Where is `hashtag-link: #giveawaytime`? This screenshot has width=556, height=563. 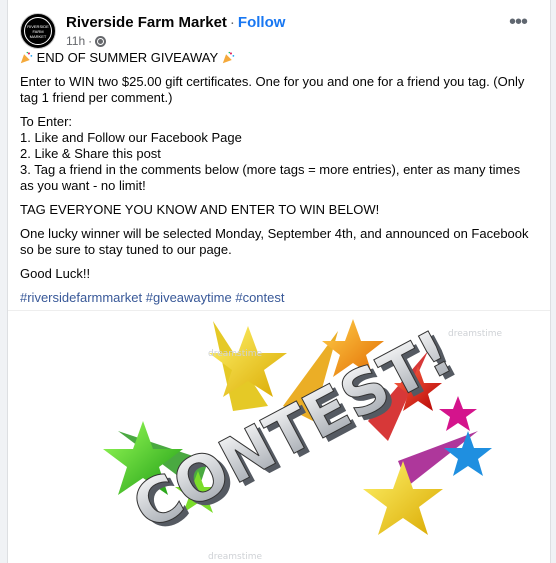
hashtag-link: #giveawaytime is located at coordinates (189, 297).